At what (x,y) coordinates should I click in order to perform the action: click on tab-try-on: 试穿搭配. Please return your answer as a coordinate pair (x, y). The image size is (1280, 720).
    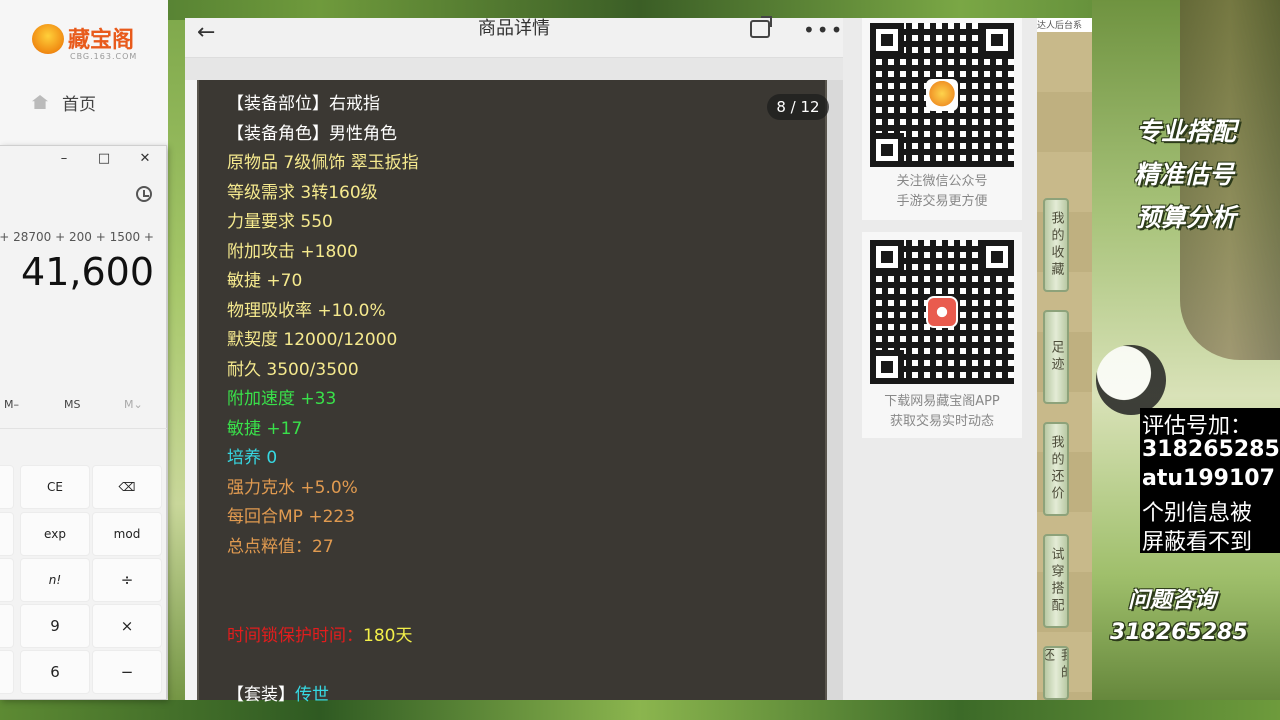
    Looking at the image, I should click on (1056, 581).